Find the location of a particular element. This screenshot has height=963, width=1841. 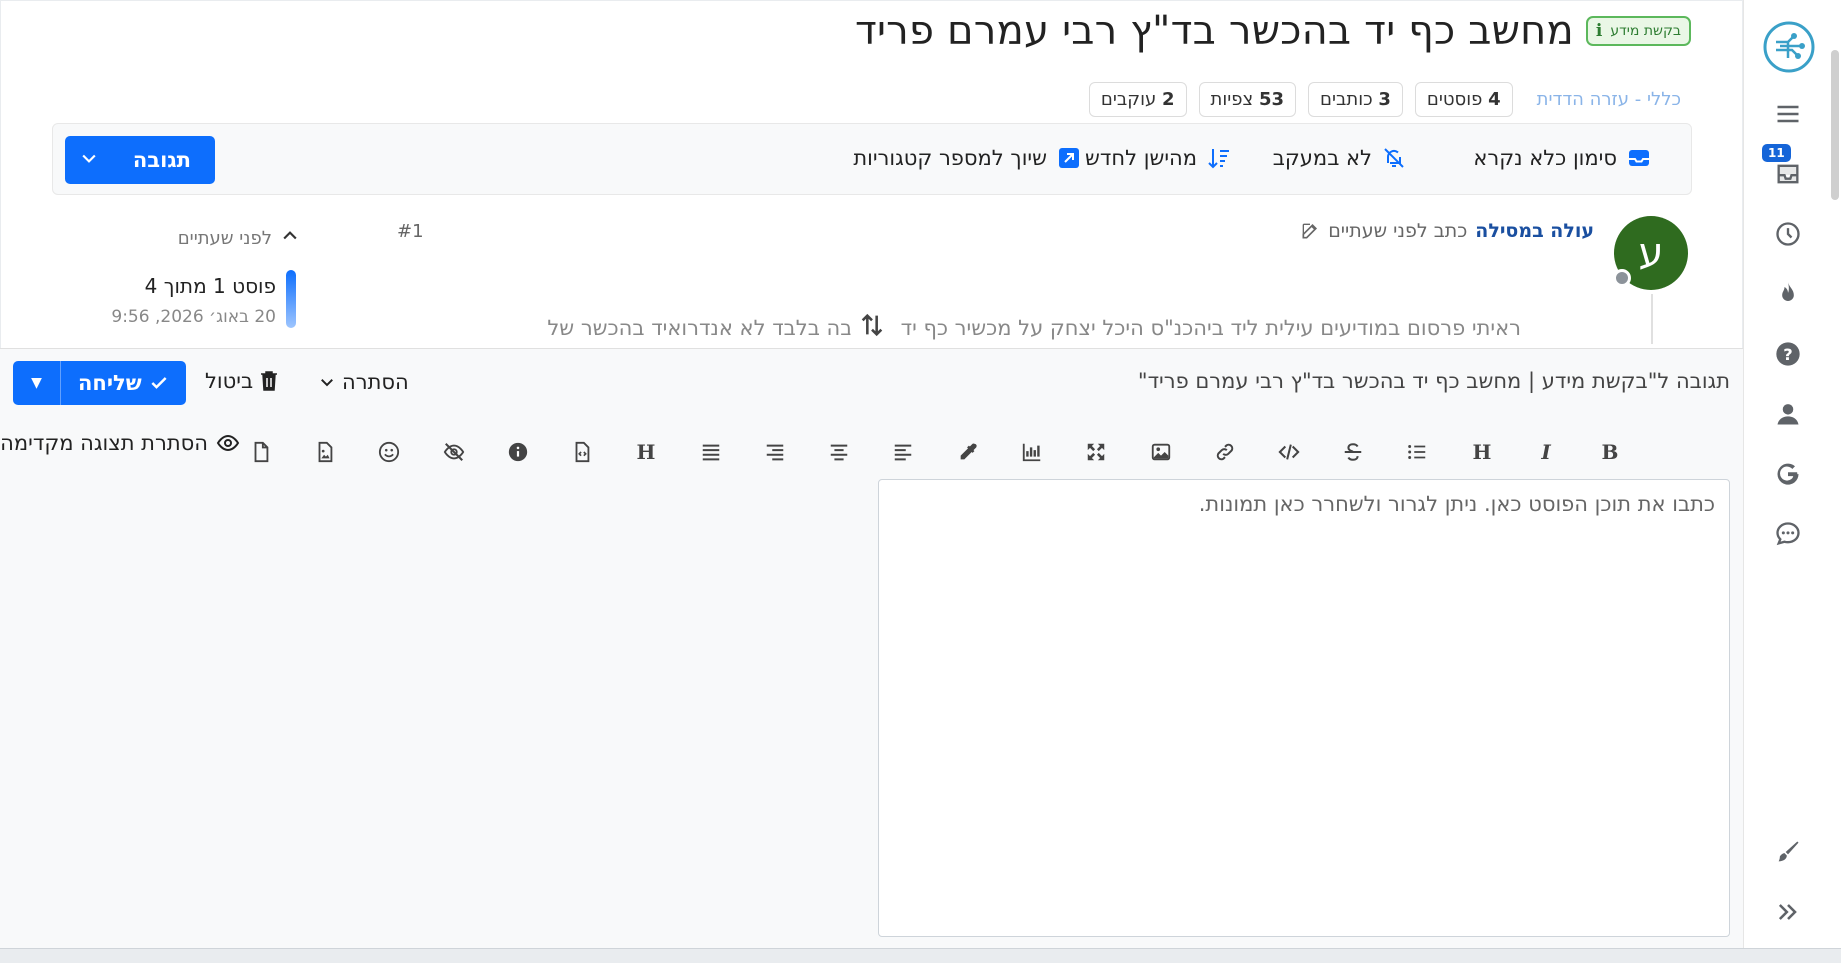

chevron-up-icon is located at coordinates (290, 238).